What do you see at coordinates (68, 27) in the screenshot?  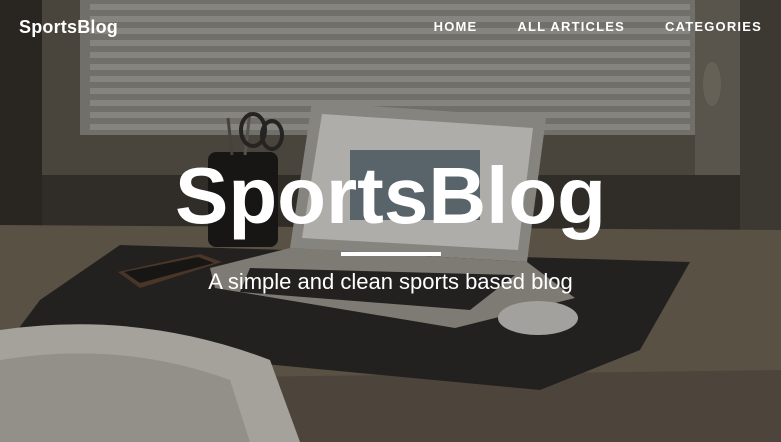 I see `brand-link: SportsBlog` at bounding box center [68, 27].